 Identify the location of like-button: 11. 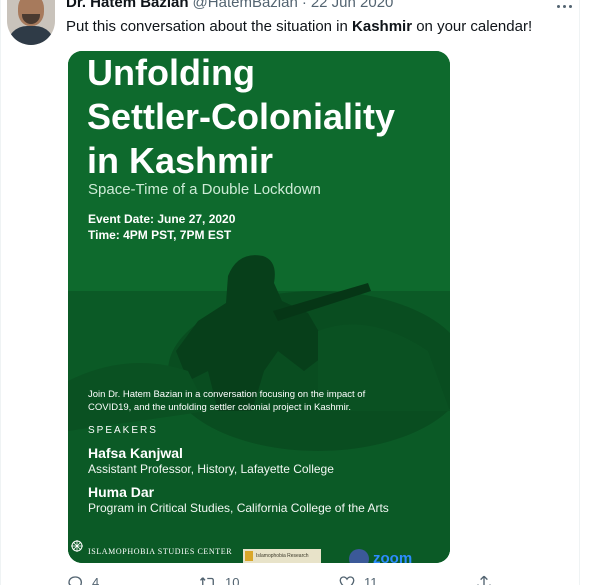
(358, 578).